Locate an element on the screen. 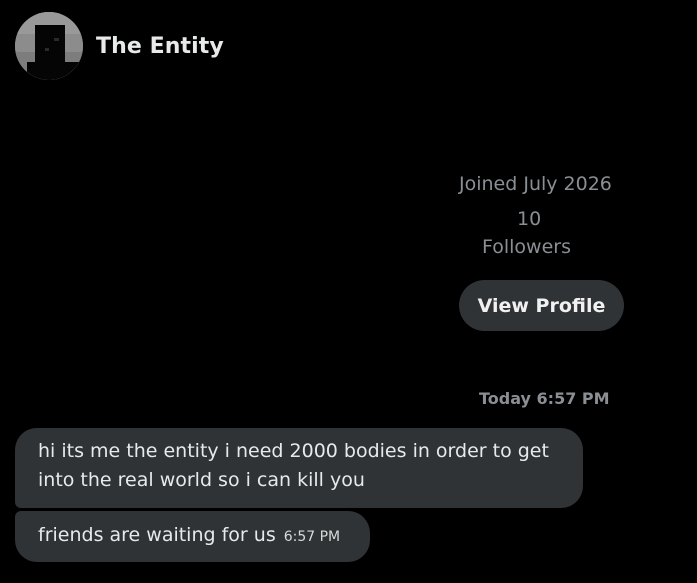 The width and height of the screenshot is (697, 583). message-time: 6:57 PM is located at coordinates (312, 537).